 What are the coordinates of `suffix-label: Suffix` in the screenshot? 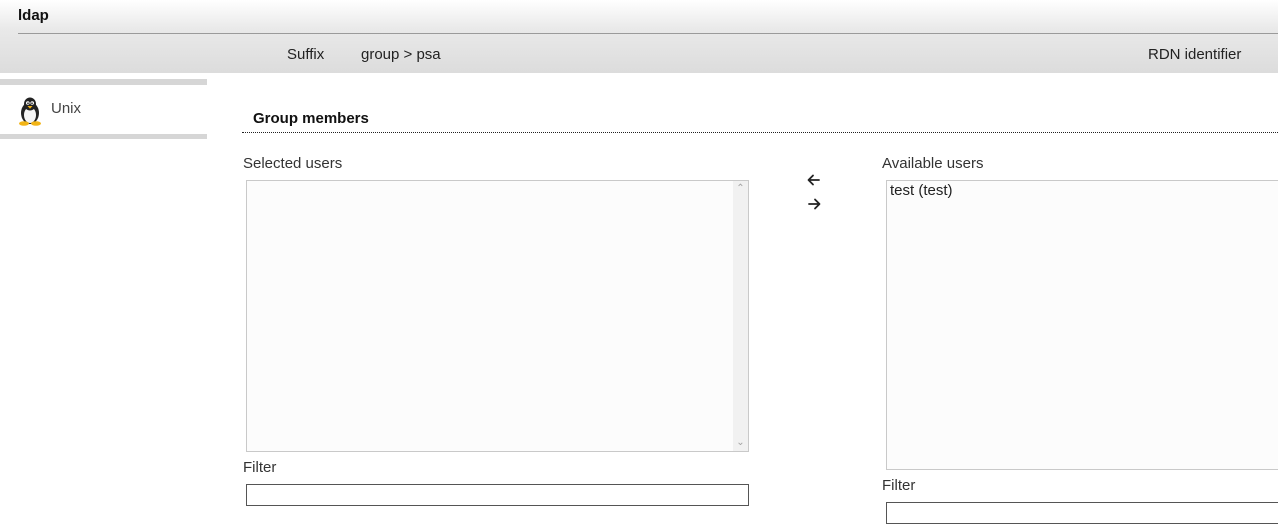 It's located at (306, 54).